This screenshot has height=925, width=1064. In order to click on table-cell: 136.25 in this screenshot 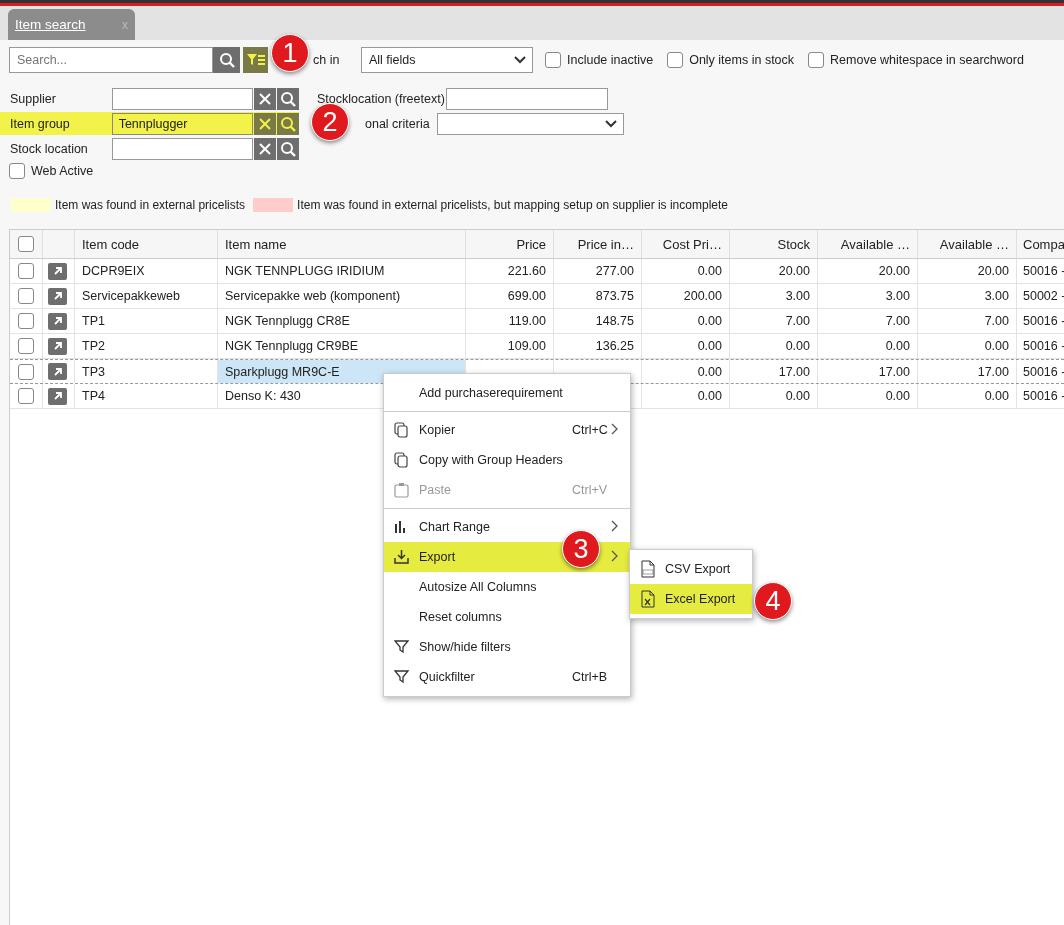, I will do `click(598, 346)`.